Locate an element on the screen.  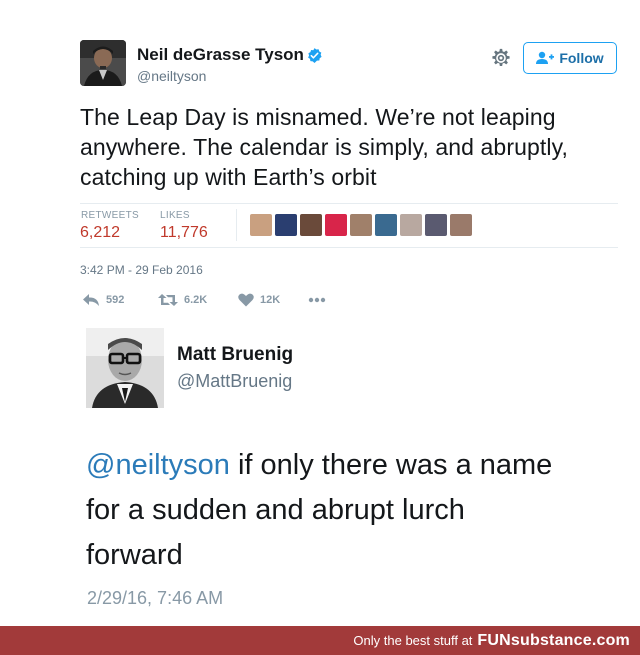
stats-separator is located at coordinates (236, 225).